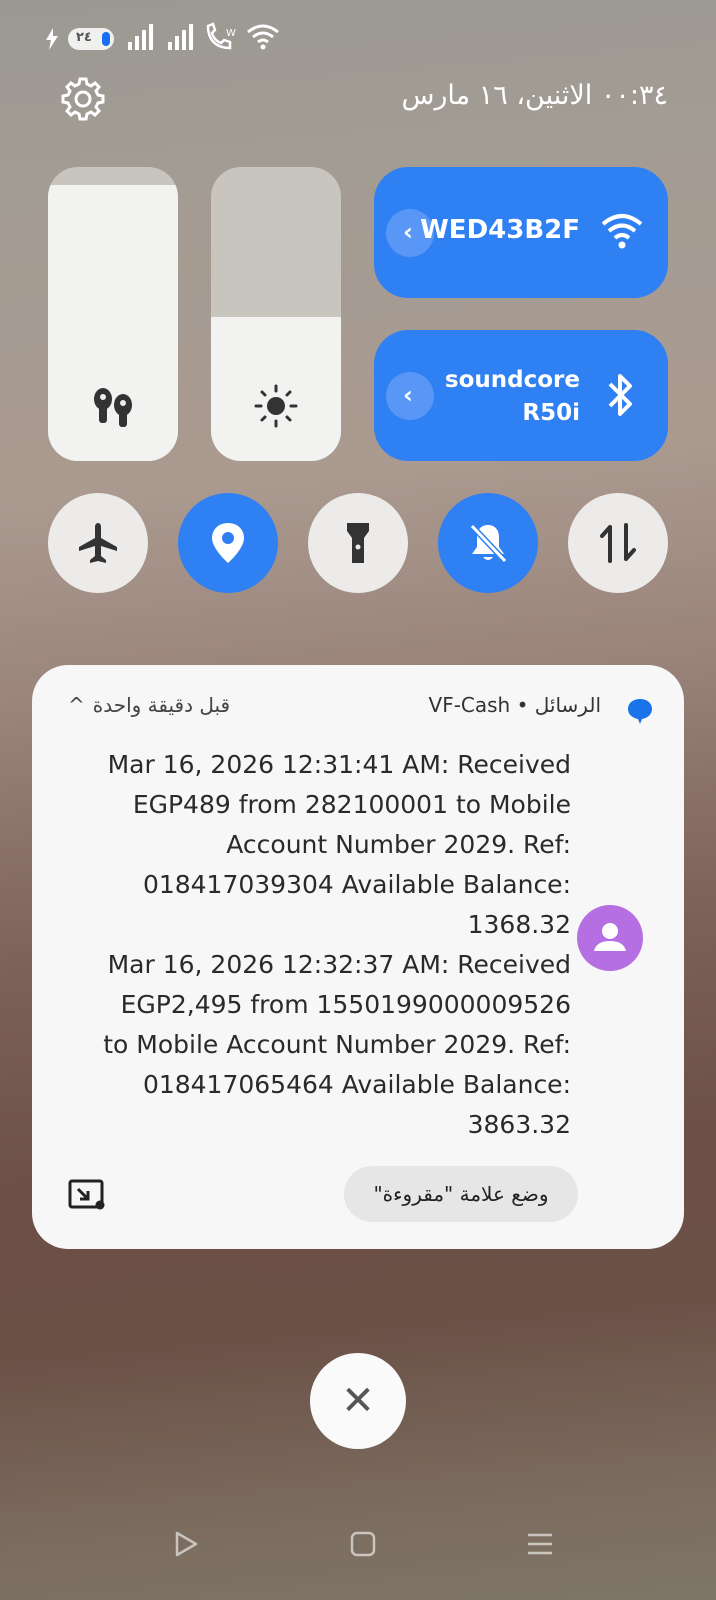 The width and height of the screenshot is (716, 1600). Describe the element at coordinates (640, 711) in the screenshot. I see `messages-app-icon` at that location.